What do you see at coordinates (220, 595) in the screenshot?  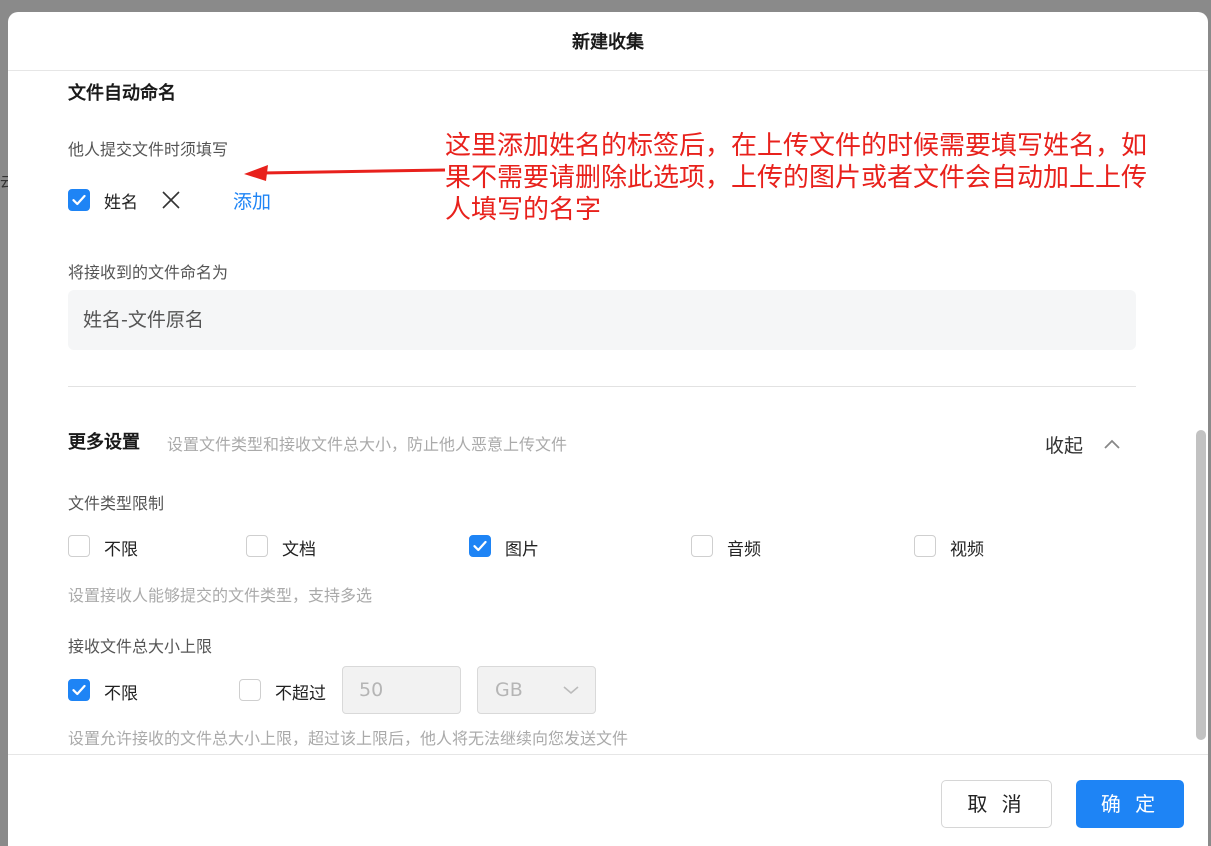 I see `file-type-hint: 设置接收人能够提交的文件类型，支持多选` at bounding box center [220, 595].